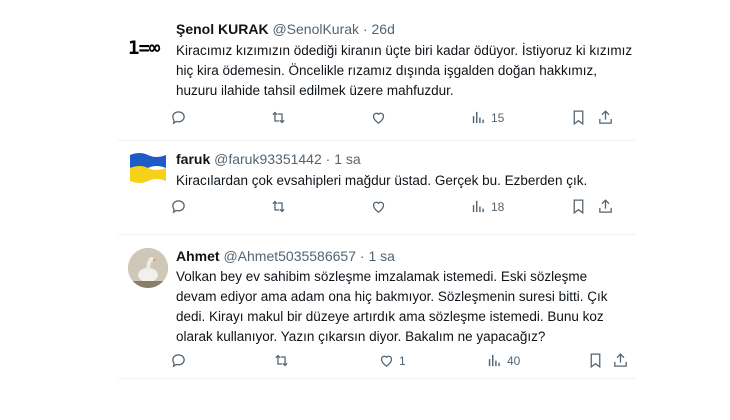 The width and height of the screenshot is (730, 420). What do you see at coordinates (148, 168) in the screenshot?
I see `ukraine-flag-icon` at bounding box center [148, 168].